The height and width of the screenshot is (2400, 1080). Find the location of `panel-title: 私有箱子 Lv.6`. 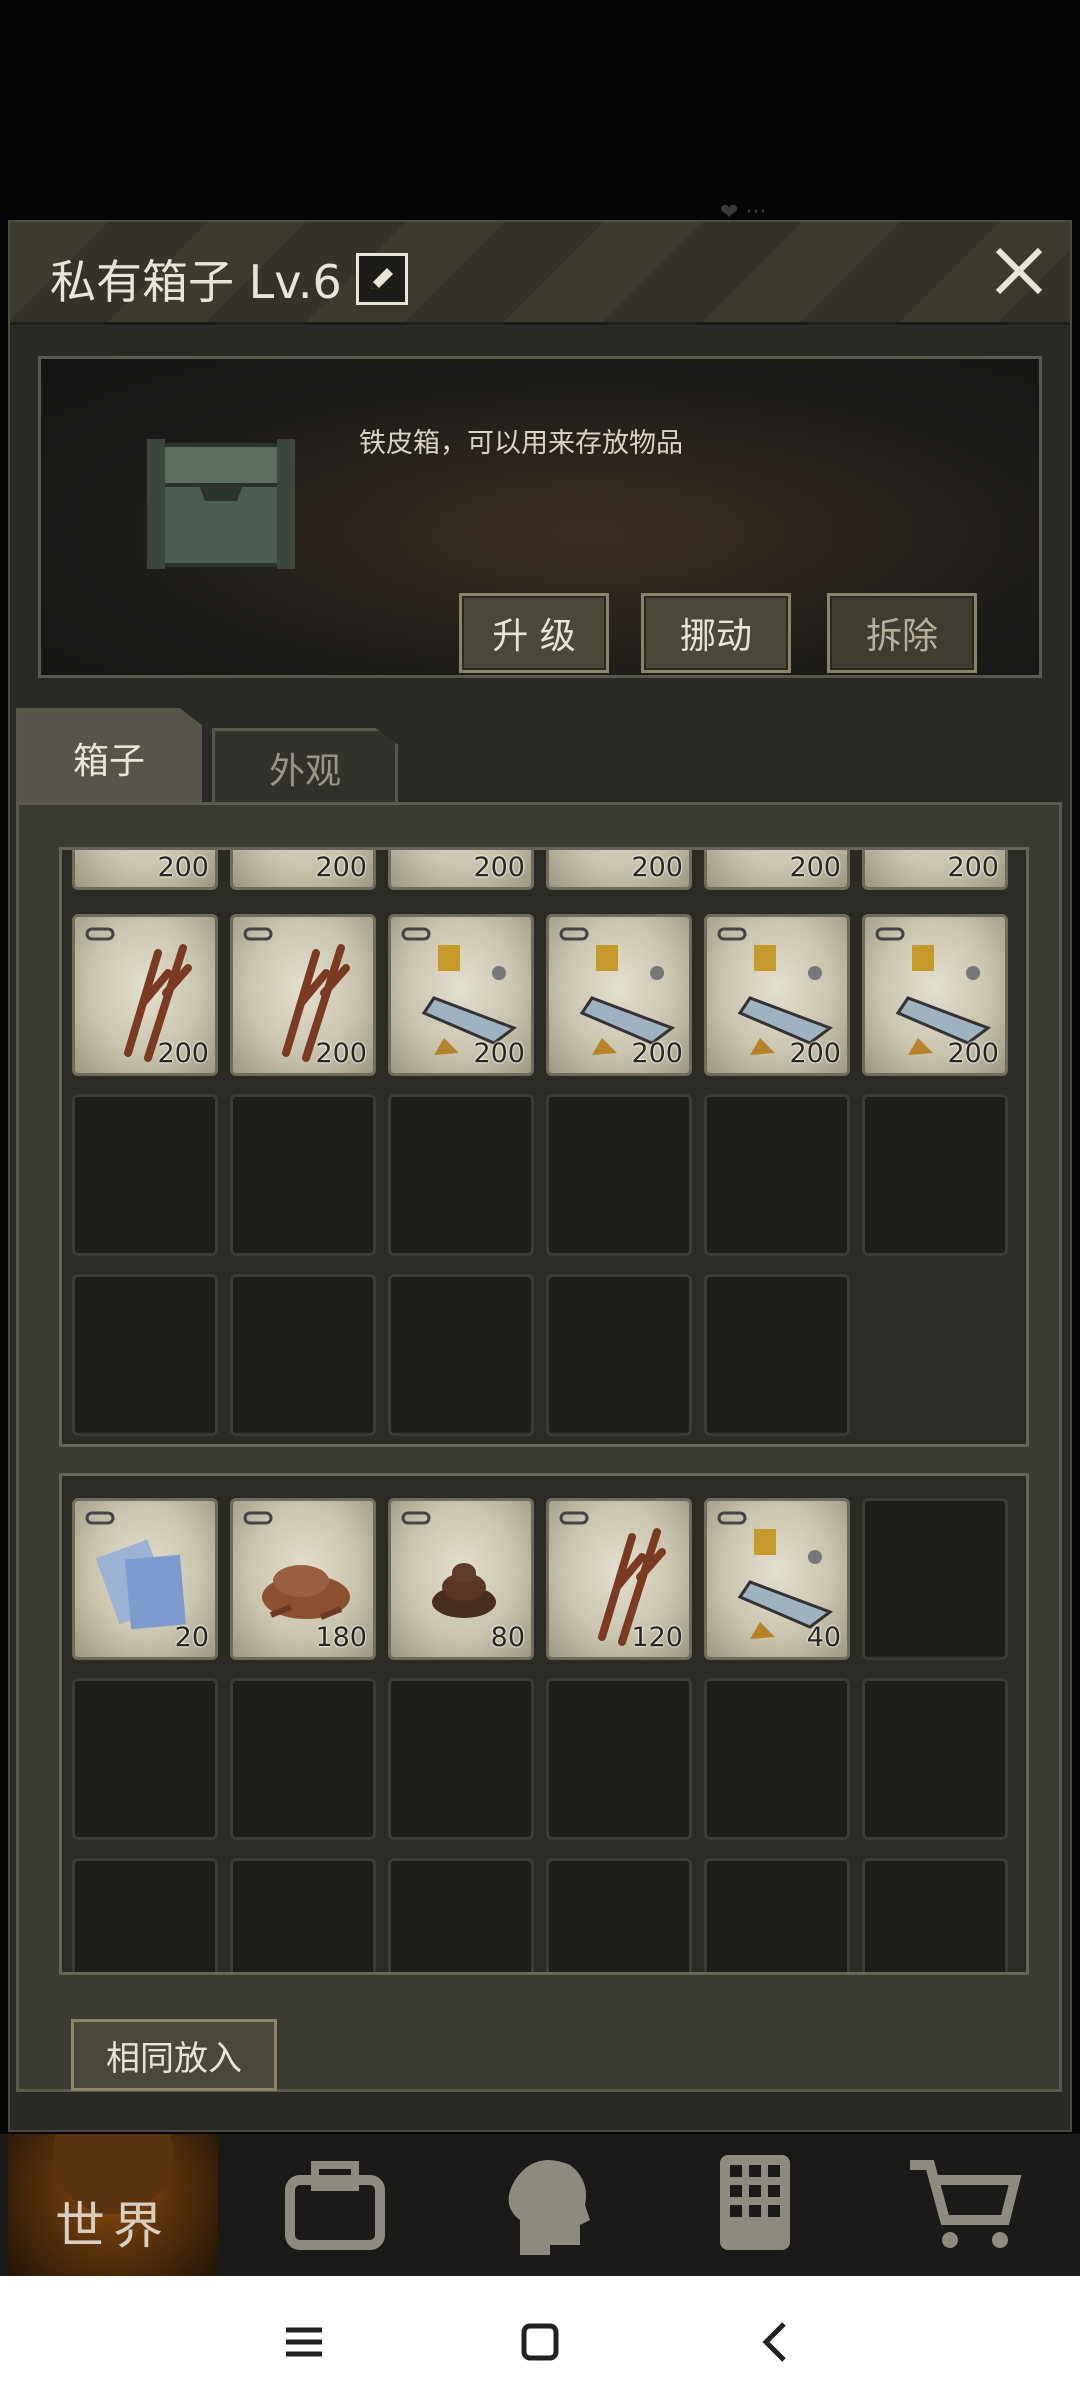

panel-title: 私有箱子 Lv.6 is located at coordinates (229, 279).